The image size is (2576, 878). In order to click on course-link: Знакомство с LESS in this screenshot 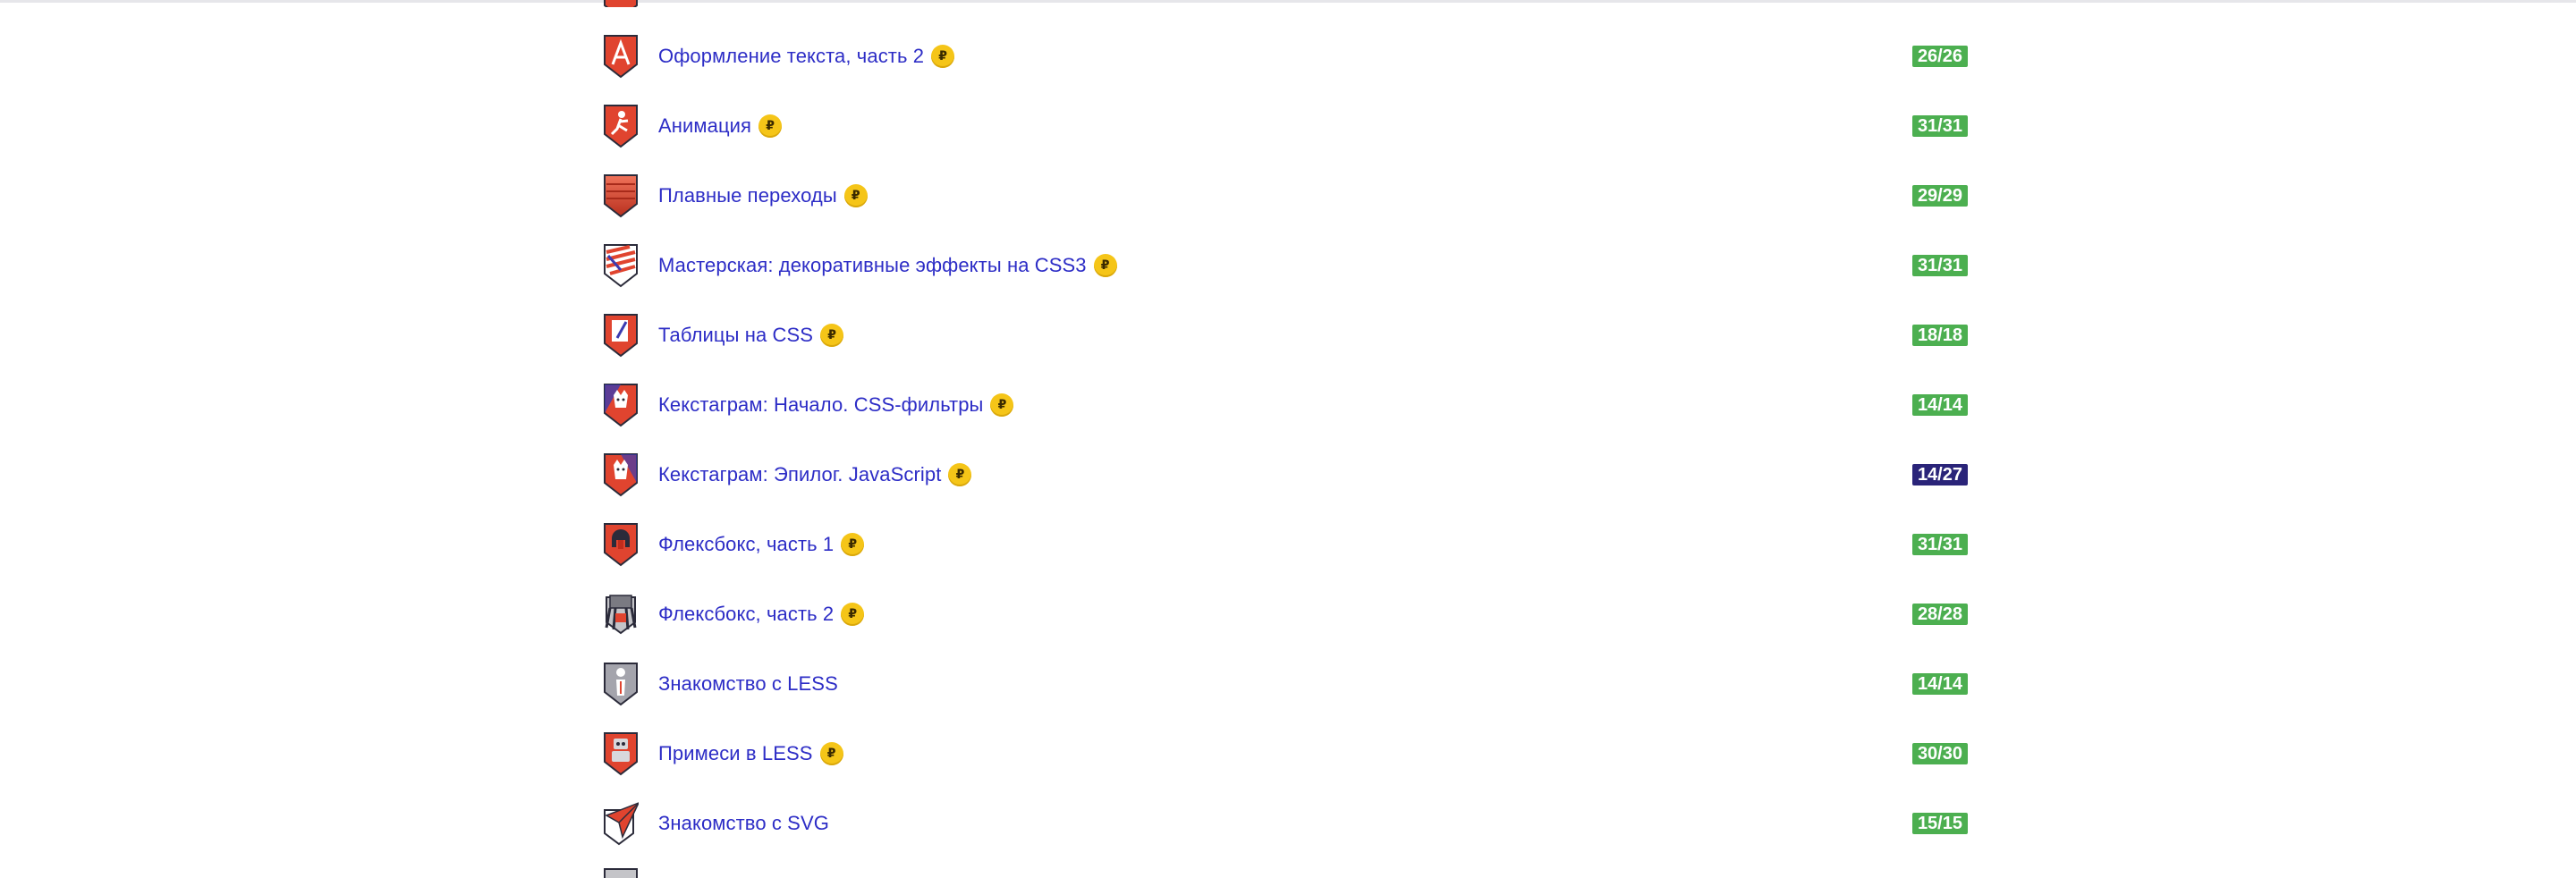, I will do `click(748, 684)`.